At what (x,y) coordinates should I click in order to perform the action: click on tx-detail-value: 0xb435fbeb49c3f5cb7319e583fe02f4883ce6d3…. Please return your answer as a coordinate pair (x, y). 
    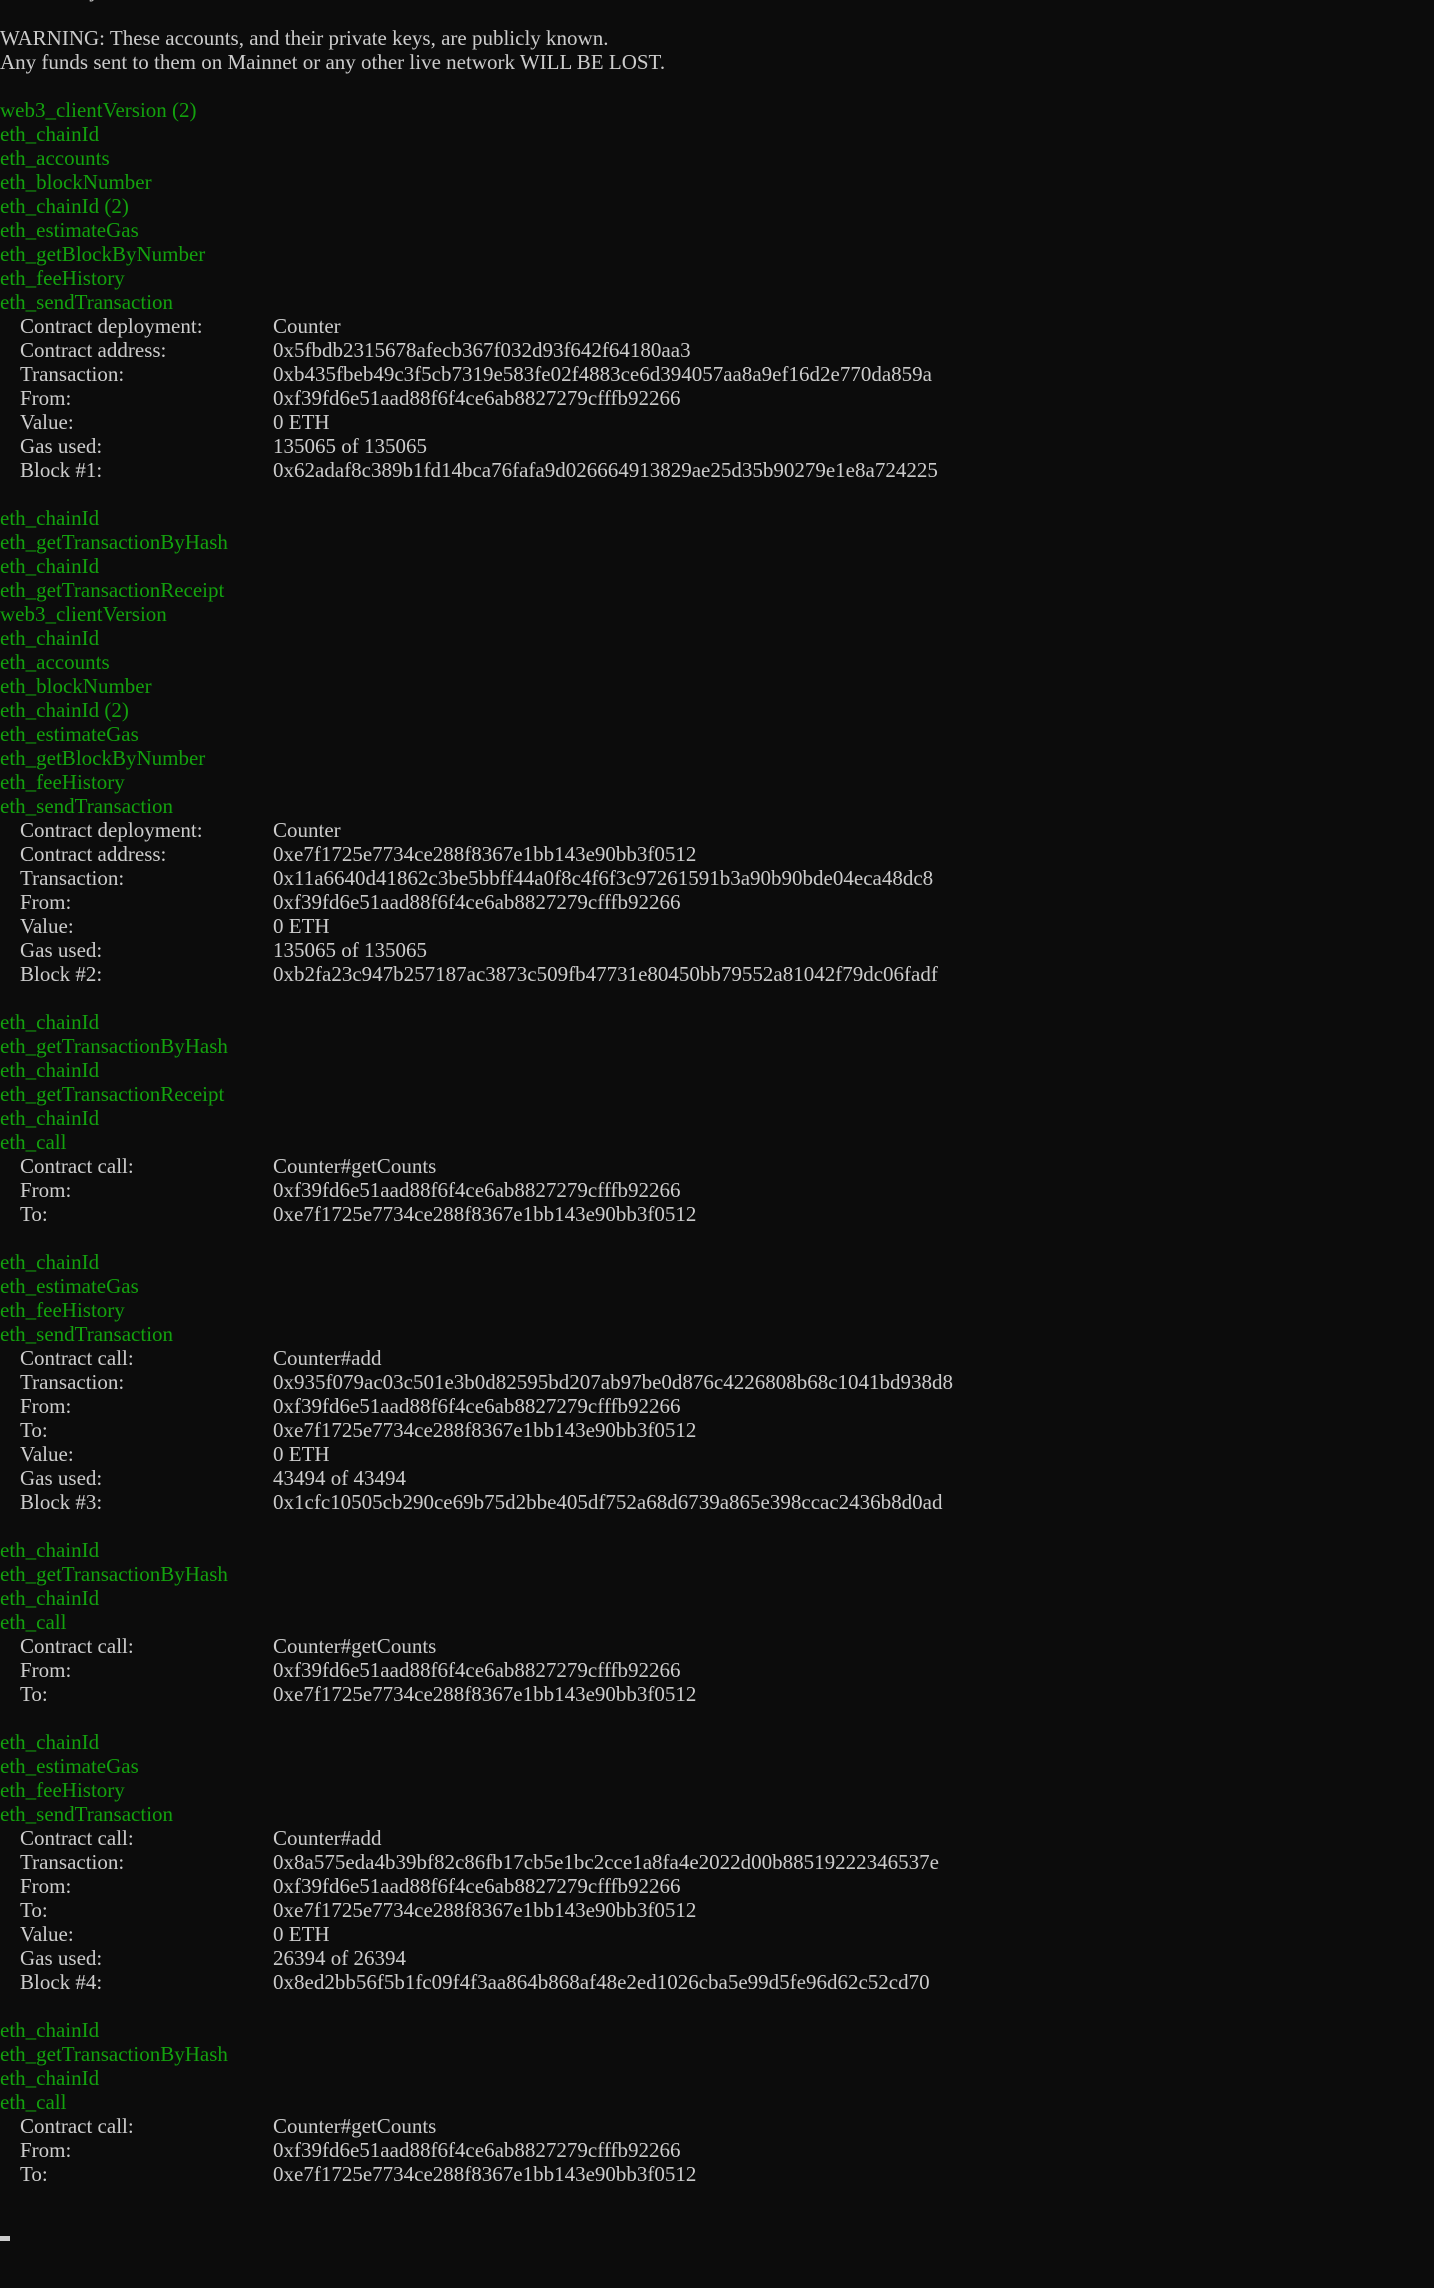
    Looking at the image, I should click on (602, 374).